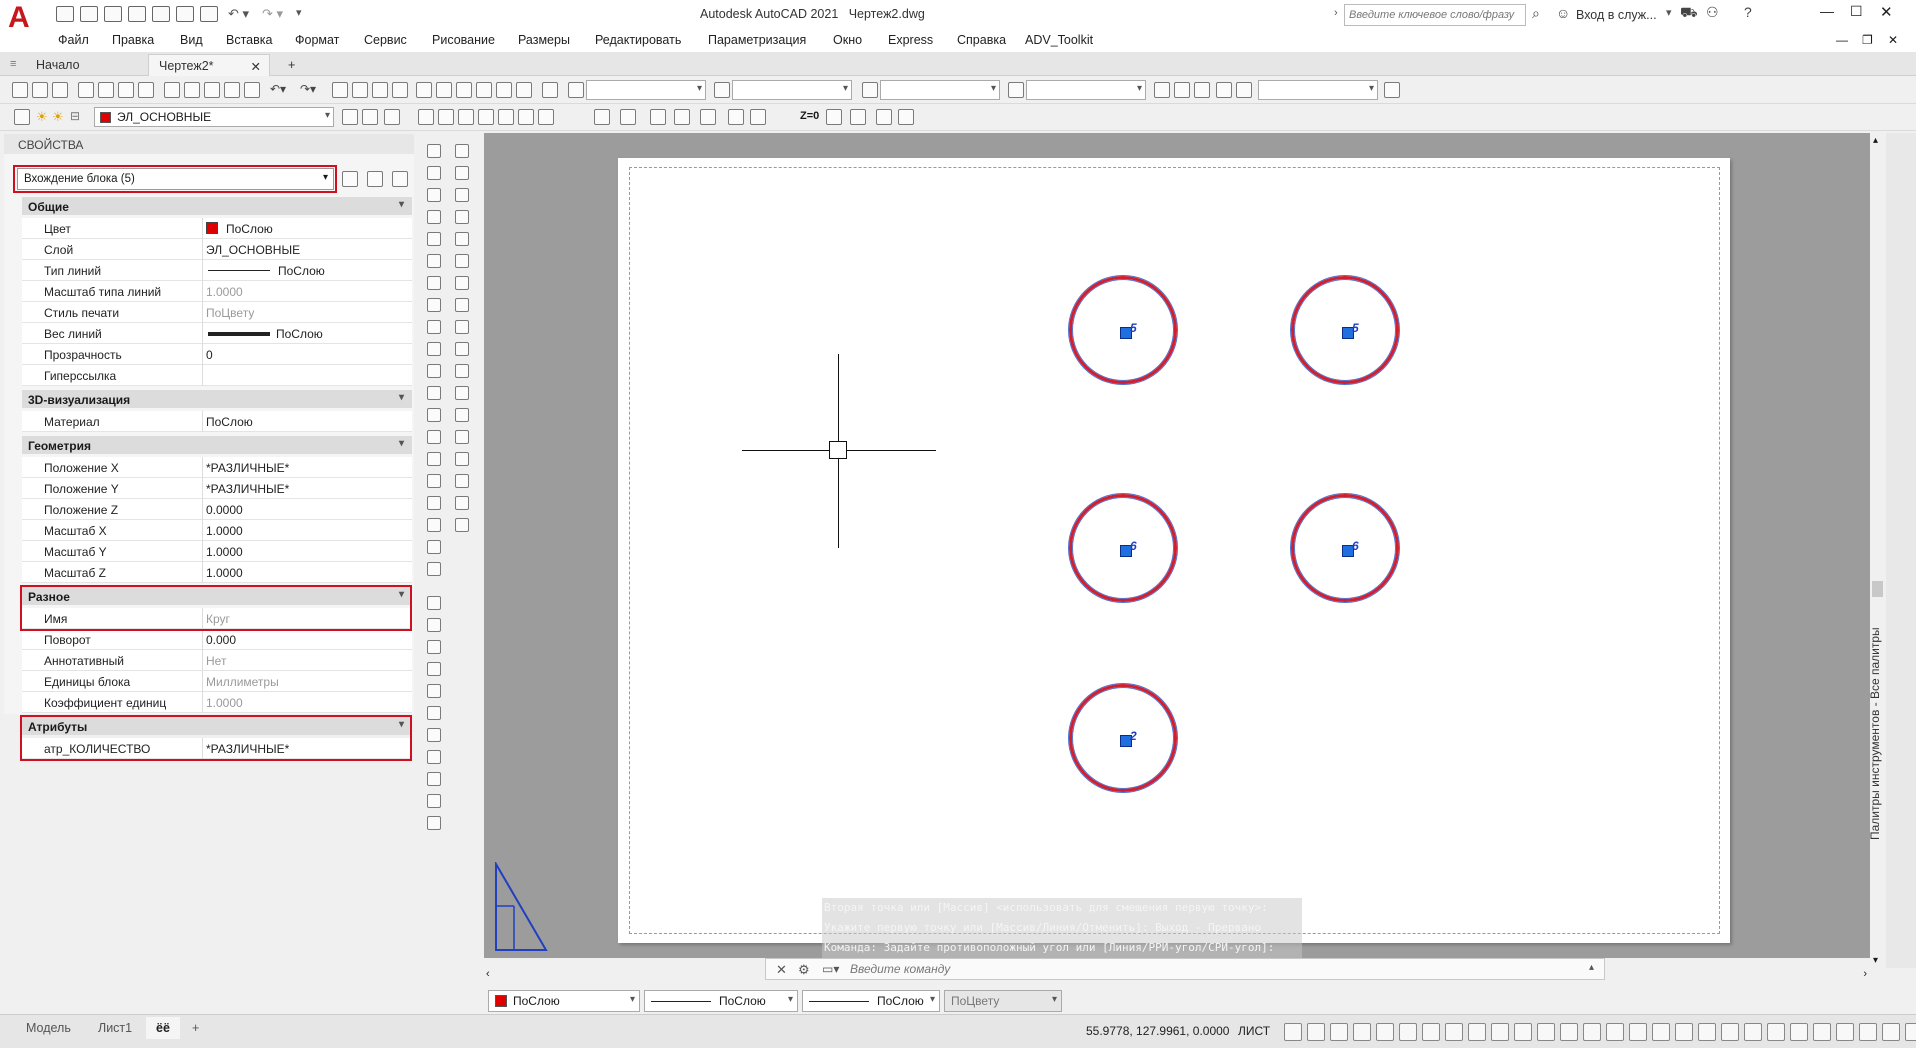  What do you see at coordinates (628, 117) in the screenshot?
I see `sheet-icon` at bounding box center [628, 117].